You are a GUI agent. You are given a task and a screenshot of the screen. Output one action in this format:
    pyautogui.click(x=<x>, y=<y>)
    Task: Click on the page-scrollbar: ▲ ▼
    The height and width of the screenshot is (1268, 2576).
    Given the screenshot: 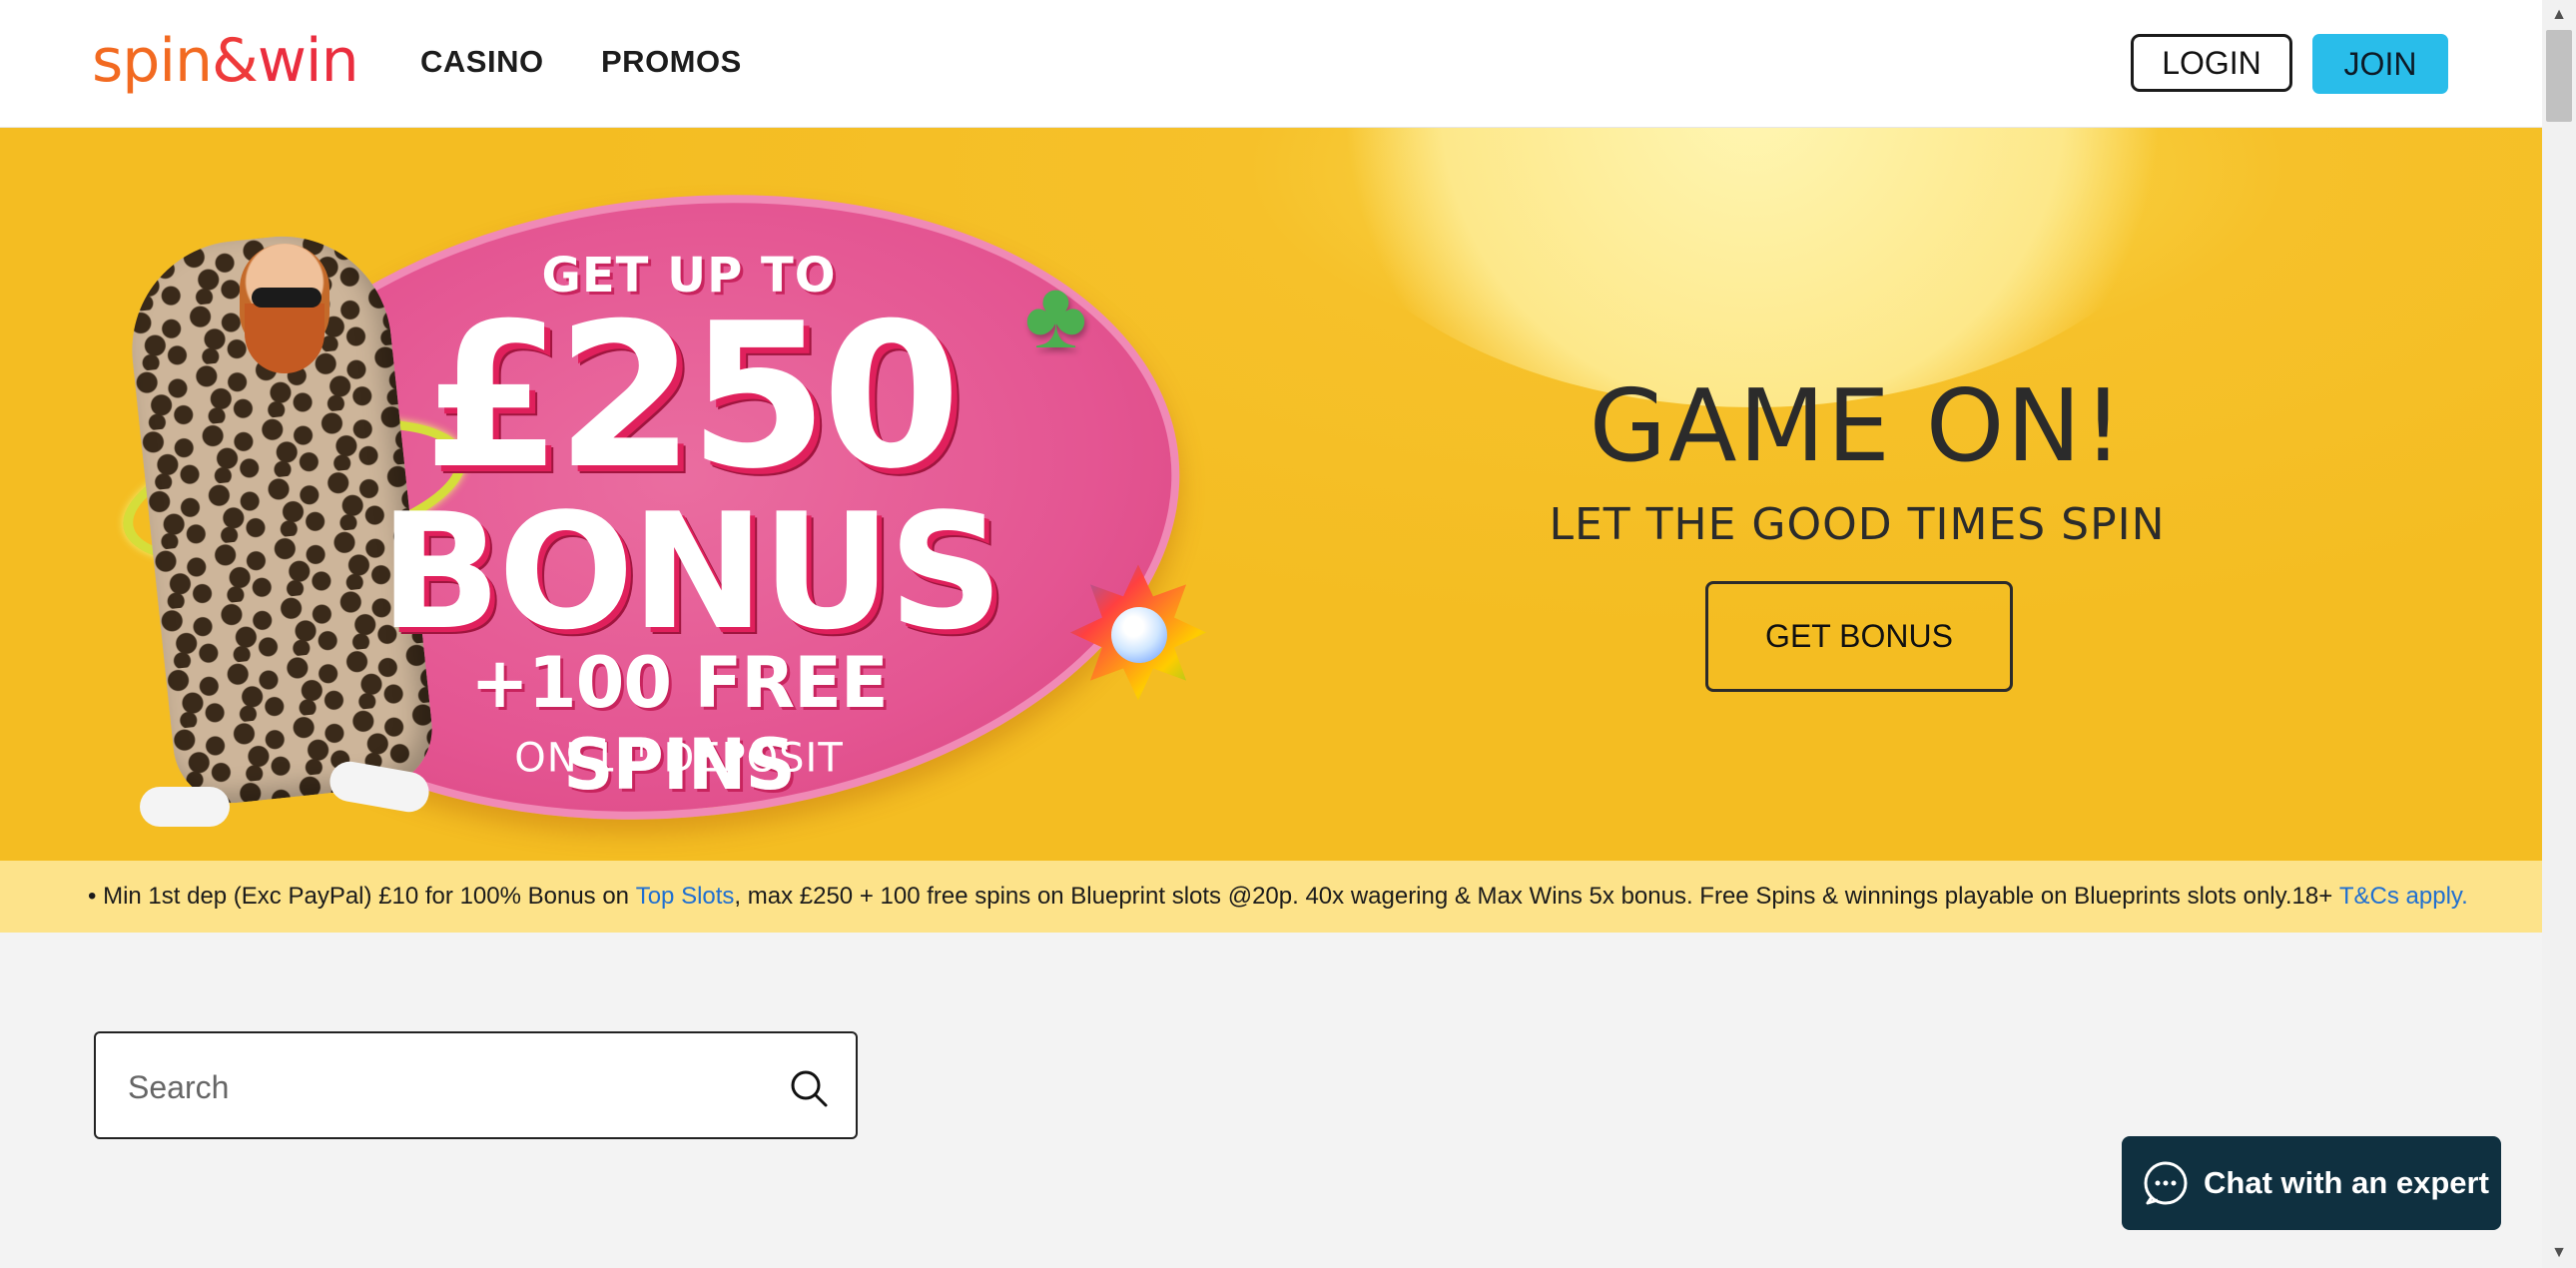 What is the action you would take?
    pyautogui.click(x=2559, y=634)
    